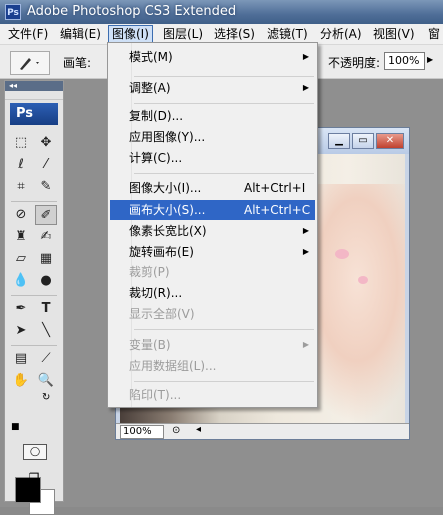 The image size is (443, 515). I want to click on brush-icon, so click(29, 64).